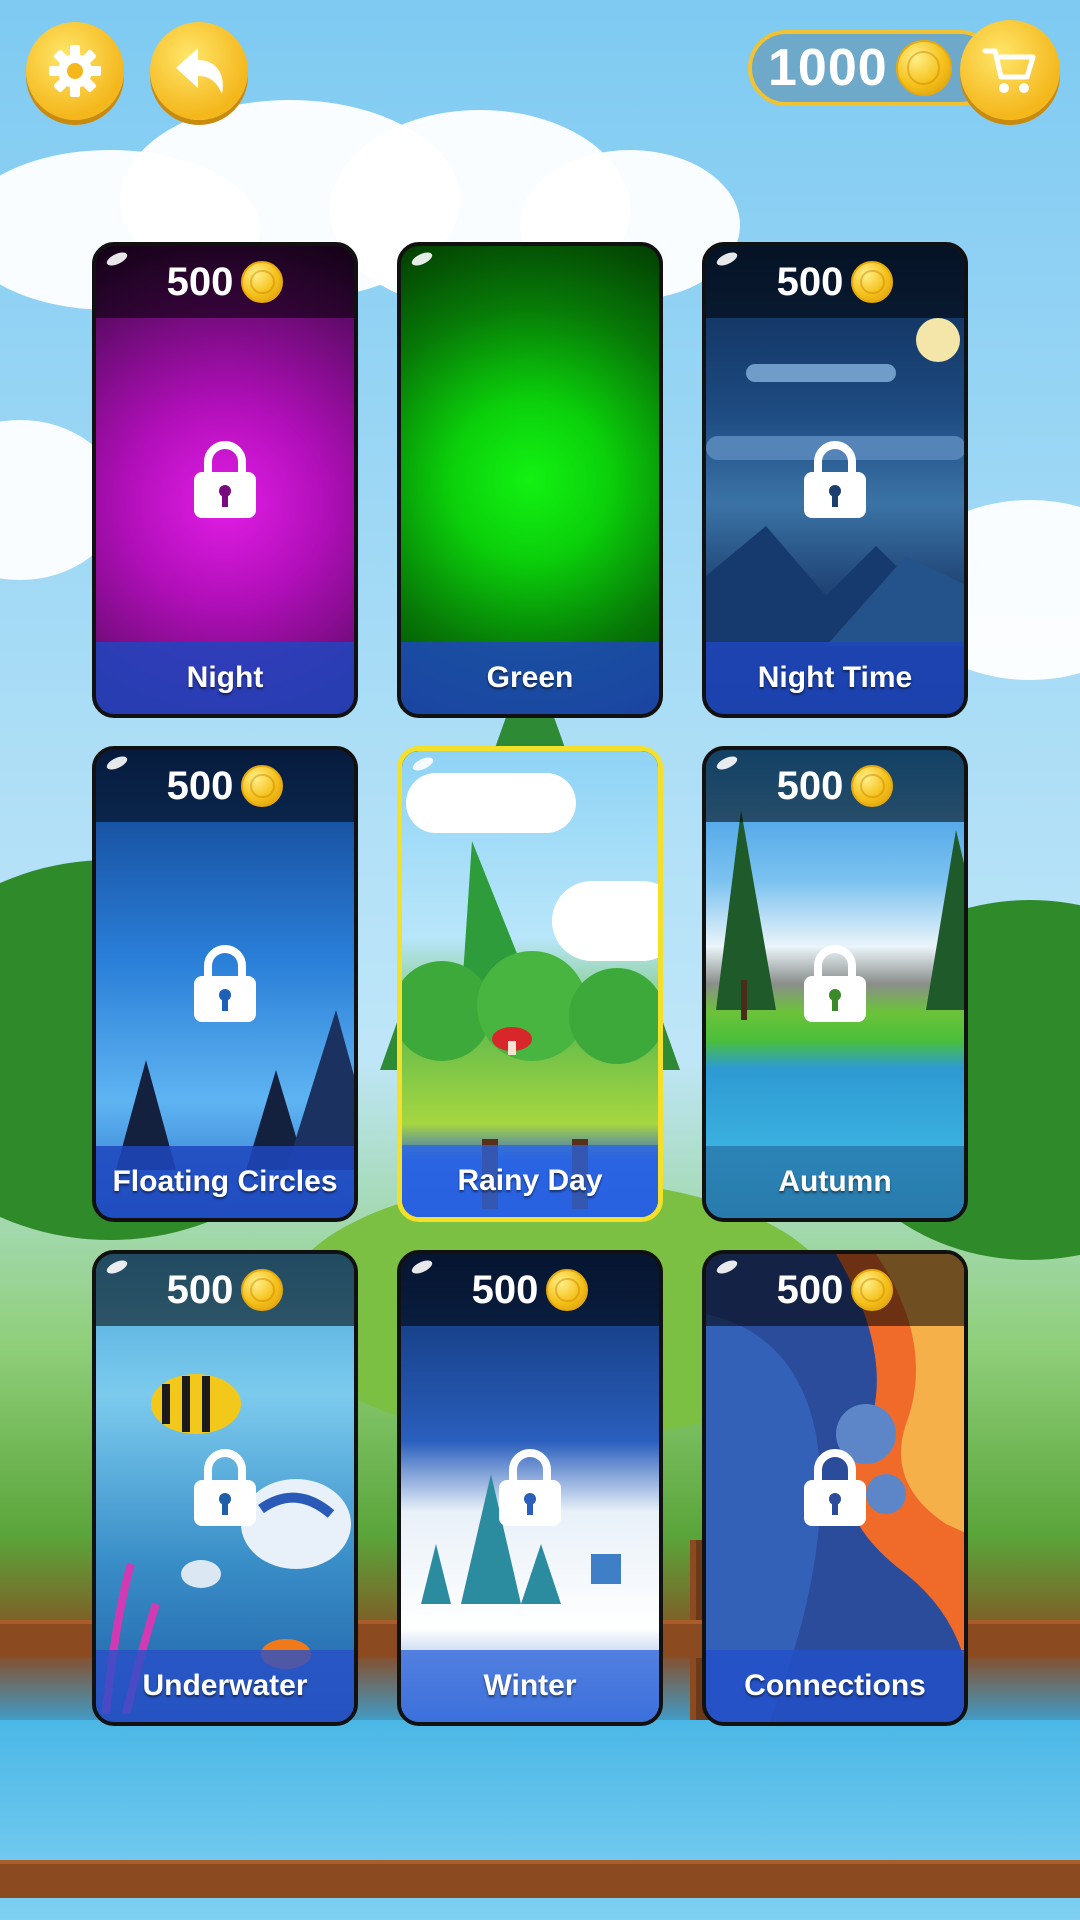 The height and width of the screenshot is (1920, 1080). I want to click on theme-card-winter: 500 Winter, so click(530, 1488).